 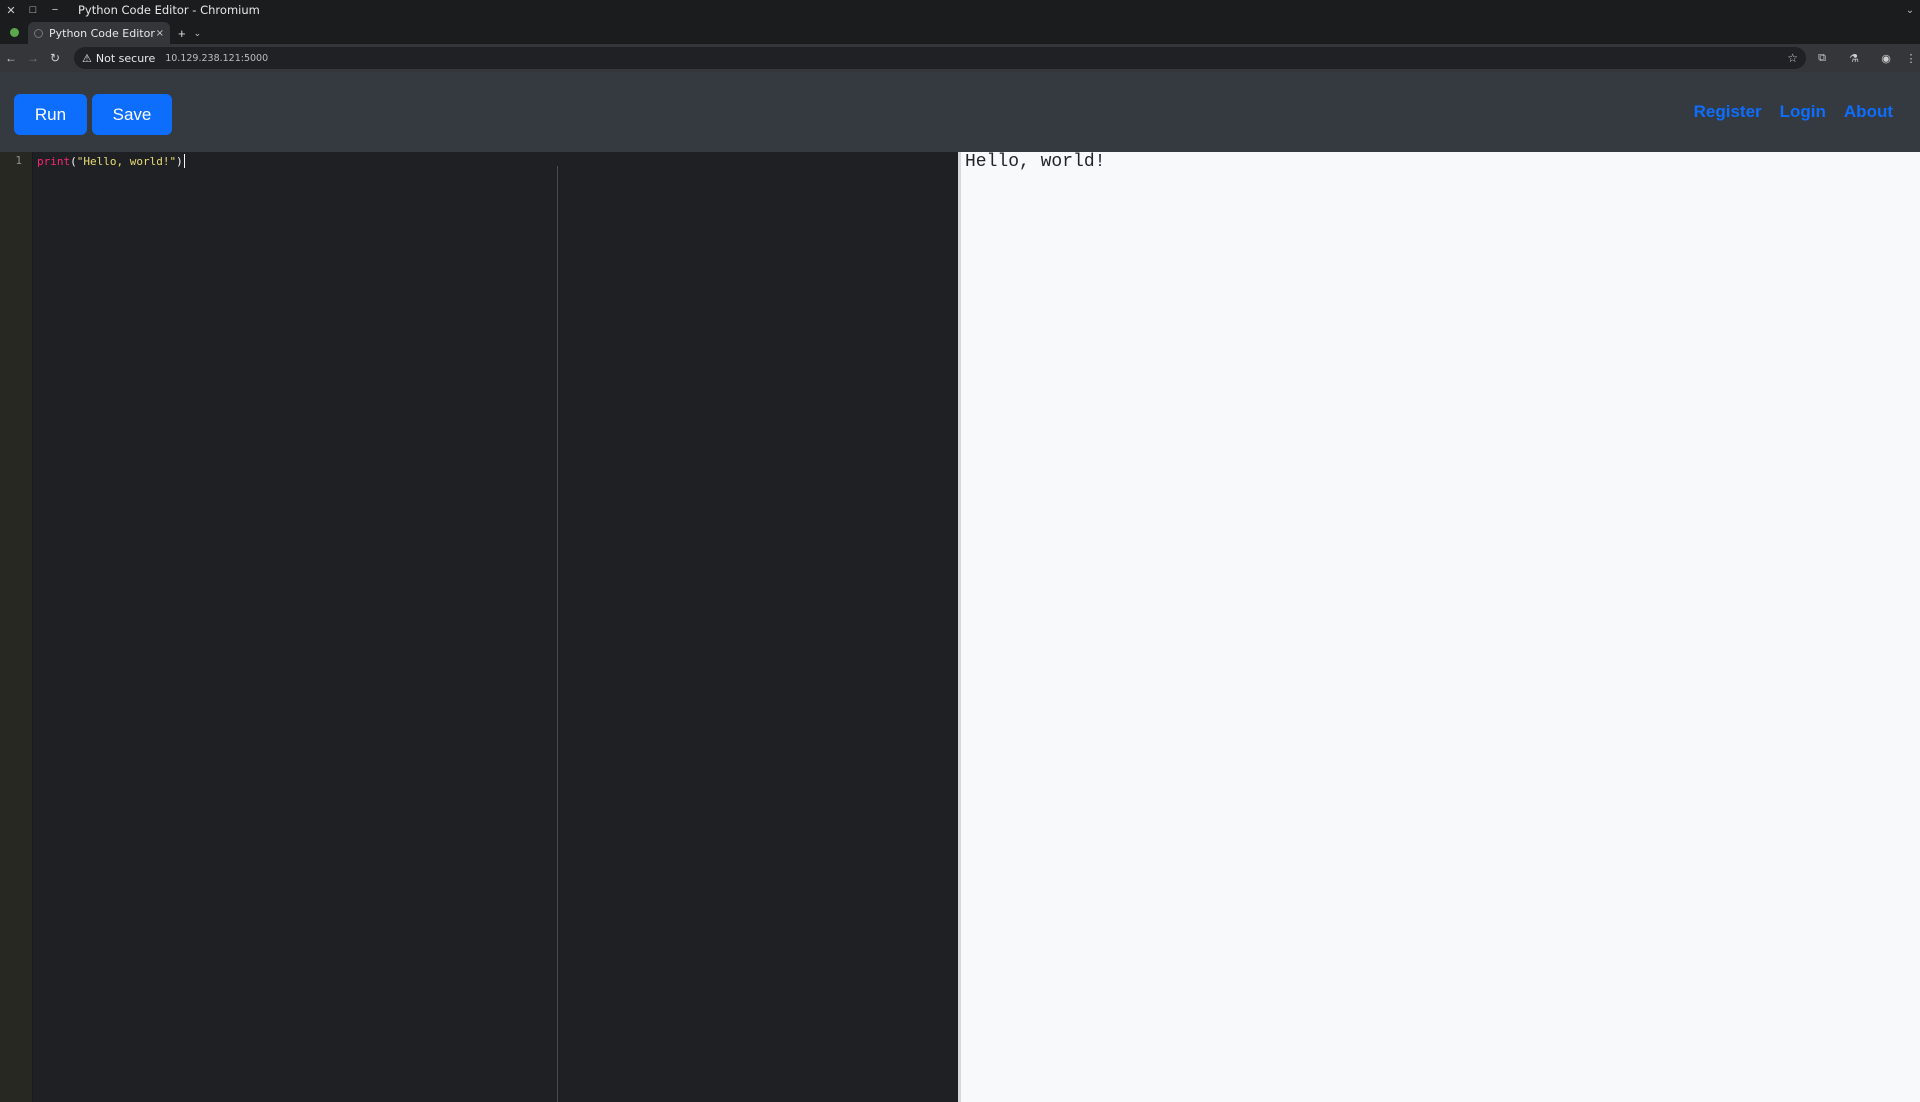 What do you see at coordinates (102, 33) in the screenshot?
I see `tab-label: Python Code Editor` at bounding box center [102, 33].